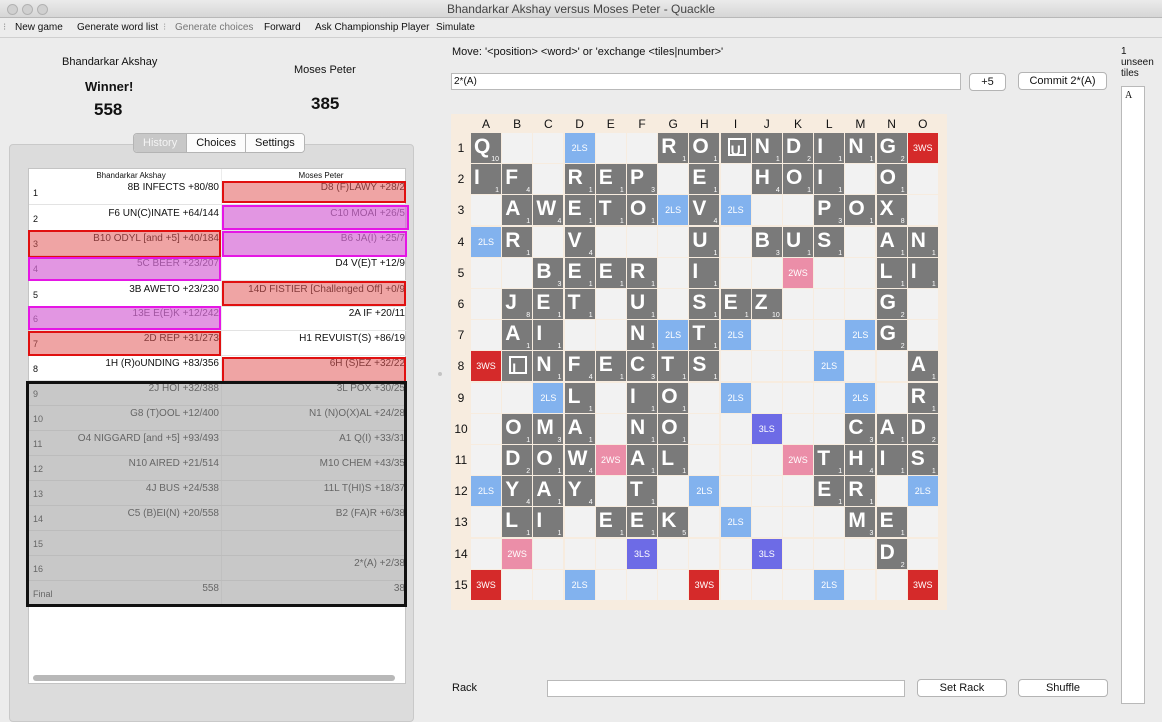  What do you see at coordinates (117, 27) in the screenshot?
I see `generate-word-list-button: Generate word list` at bounding box center [117, 27].